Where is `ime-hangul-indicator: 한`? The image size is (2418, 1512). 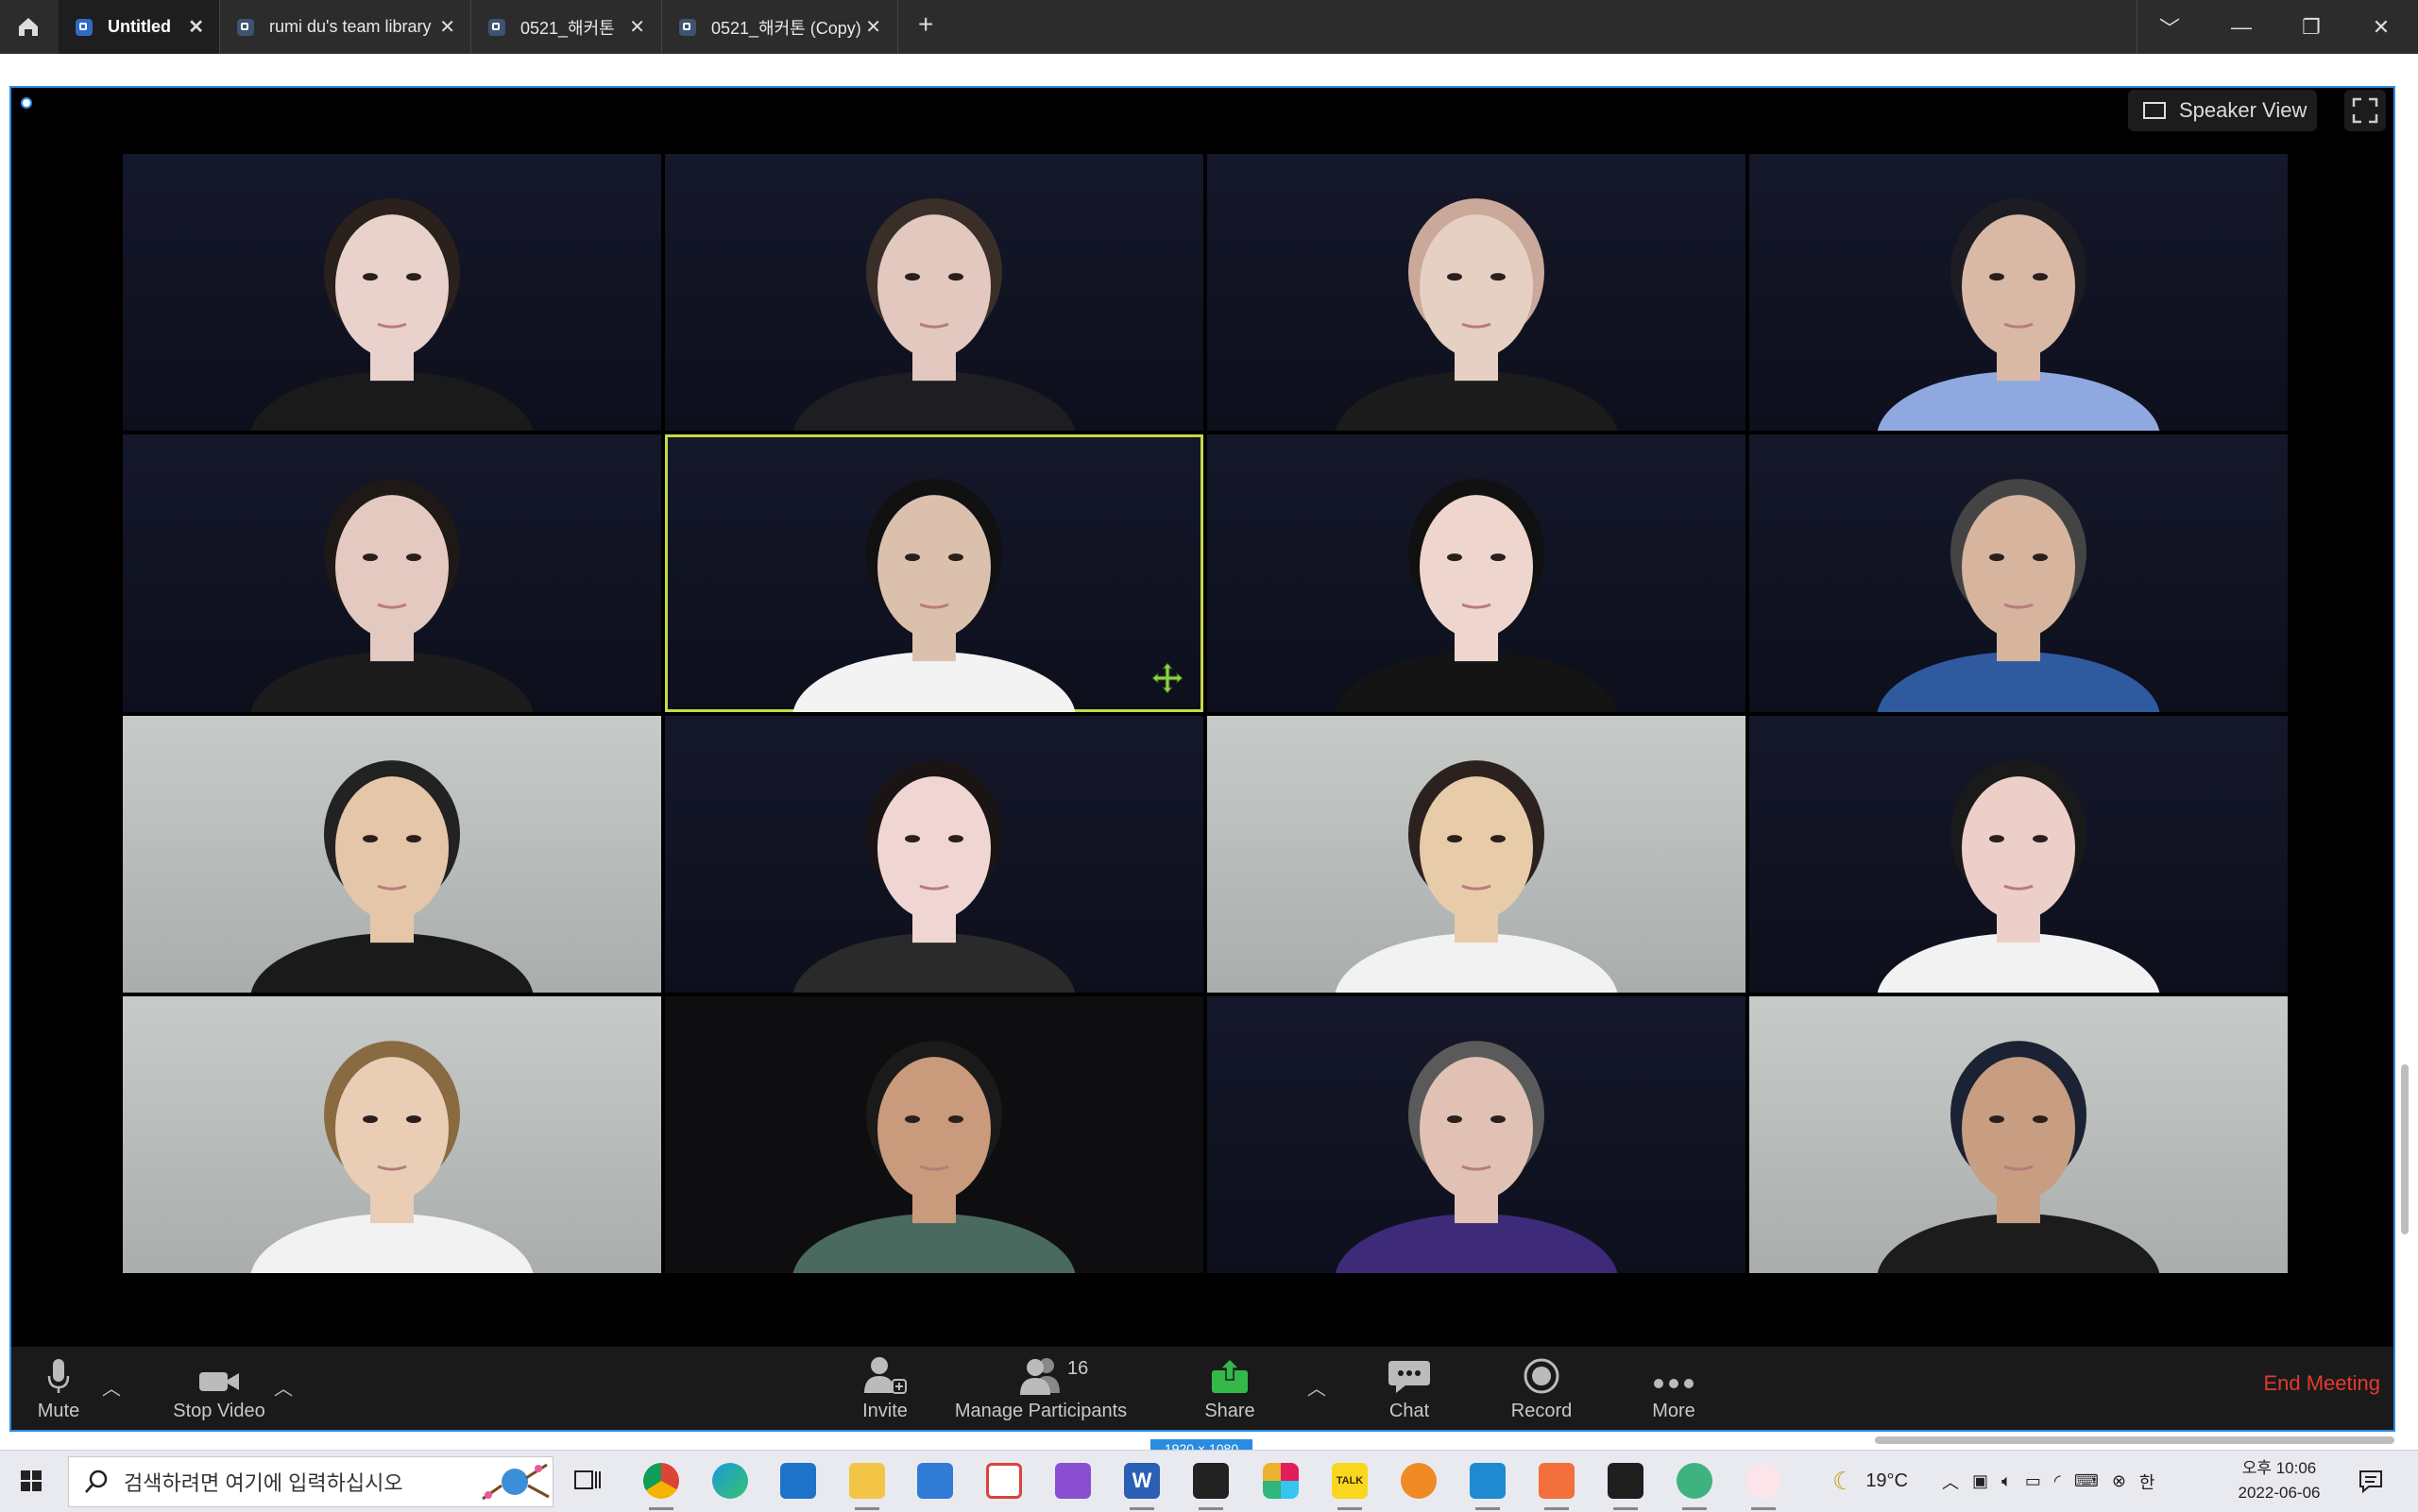 ime-hangul-indicator: 한 is located at coordinates (2147, 1482).